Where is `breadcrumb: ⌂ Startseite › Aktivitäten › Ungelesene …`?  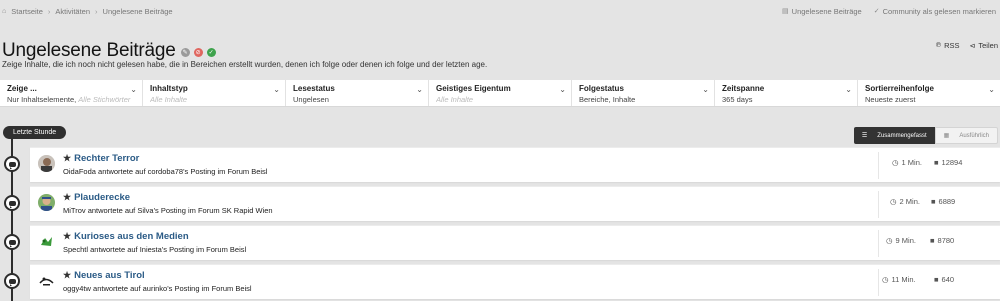 breadcrumb: ⌂ Startseite › Aktivitäten › Ungelesene … is located at coordinates (87, 11).